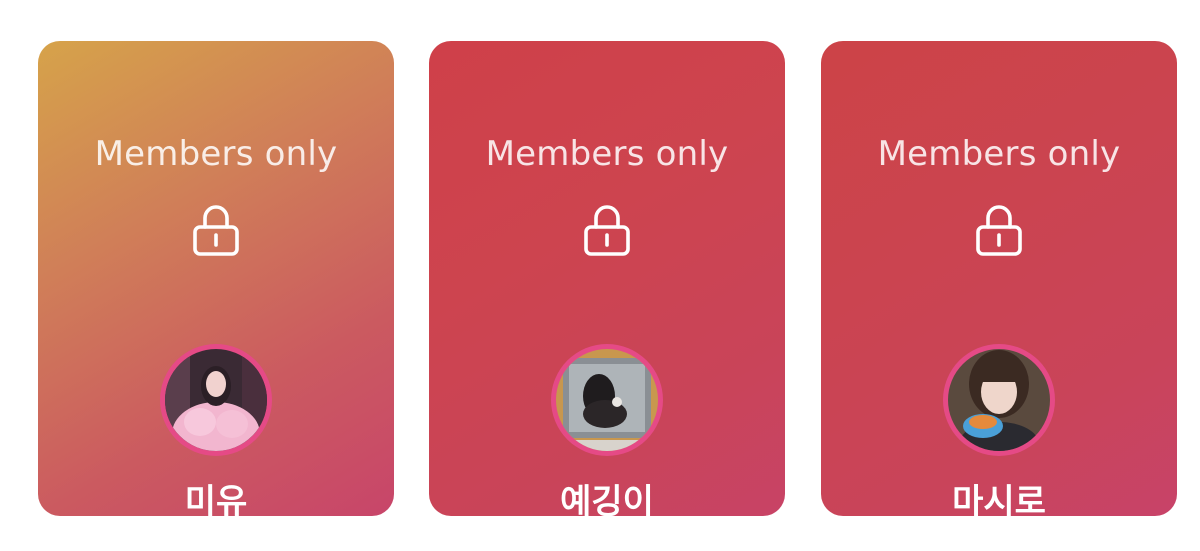 The width and height of the screenshot is (1200, 551). I want to click on avatar-photo-eating, so click(999, 400).